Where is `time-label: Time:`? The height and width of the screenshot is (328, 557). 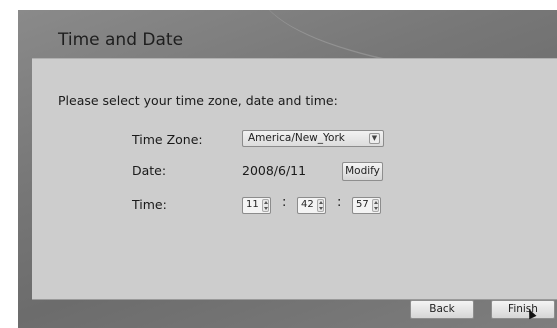 time-label: Time: is located at coordinates (149, 204).